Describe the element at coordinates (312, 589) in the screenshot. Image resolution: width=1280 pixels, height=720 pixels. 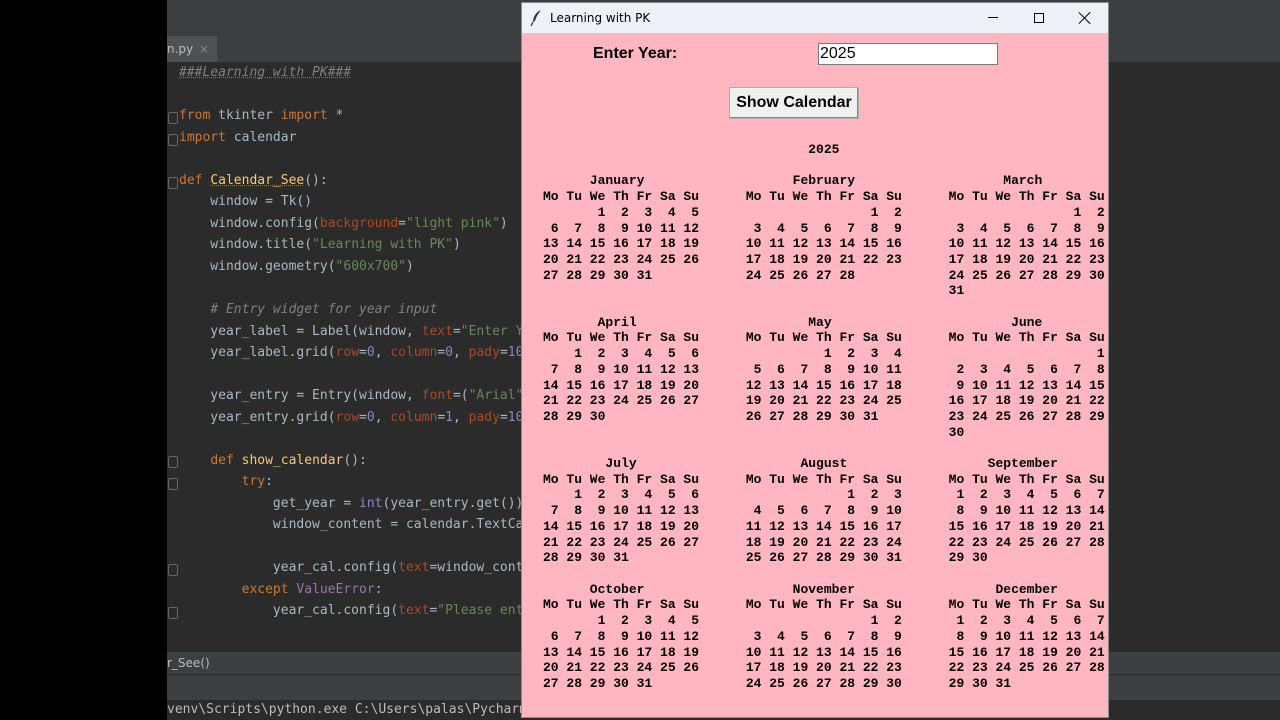
I see `code-line: except ValueError:` at that location.